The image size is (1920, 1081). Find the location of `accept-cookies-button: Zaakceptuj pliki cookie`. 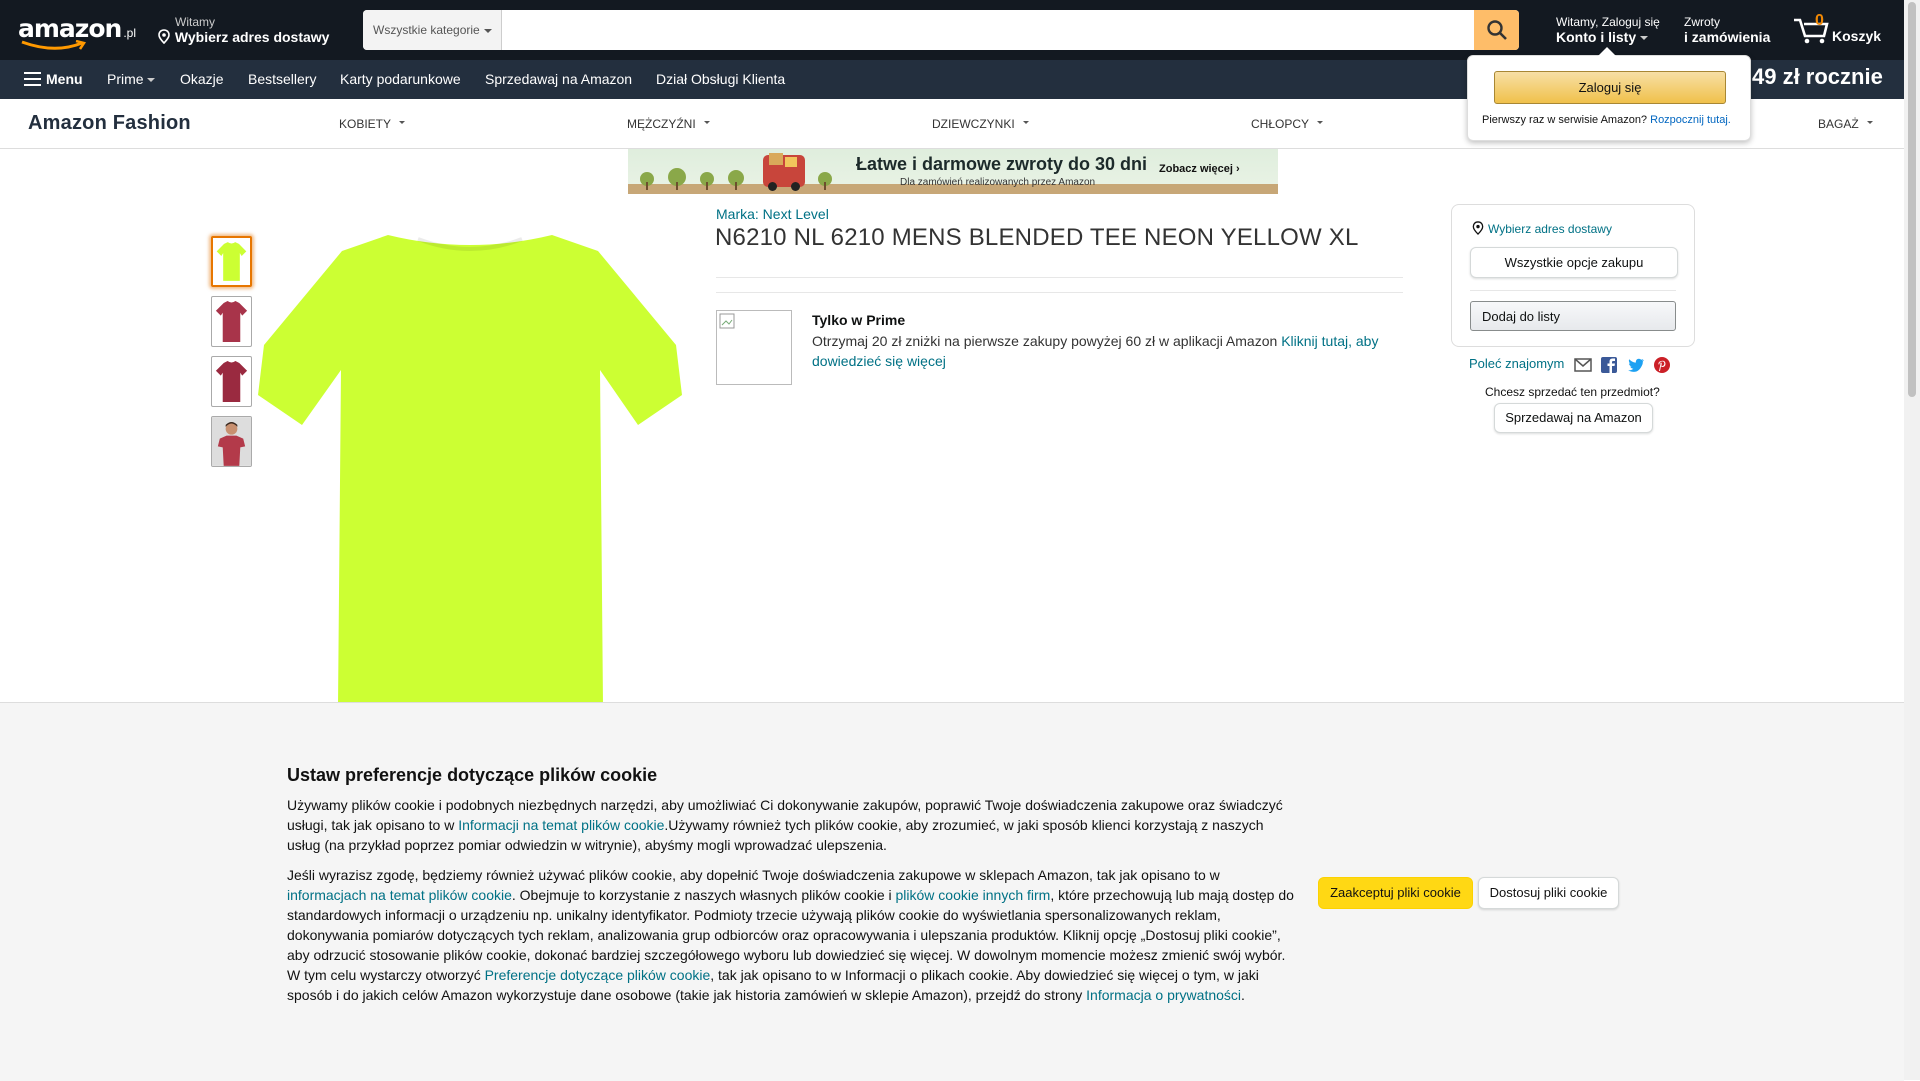

accept-cookies-button: Zaakceptuj pliki cookie is located at coordinates (1395, 893).